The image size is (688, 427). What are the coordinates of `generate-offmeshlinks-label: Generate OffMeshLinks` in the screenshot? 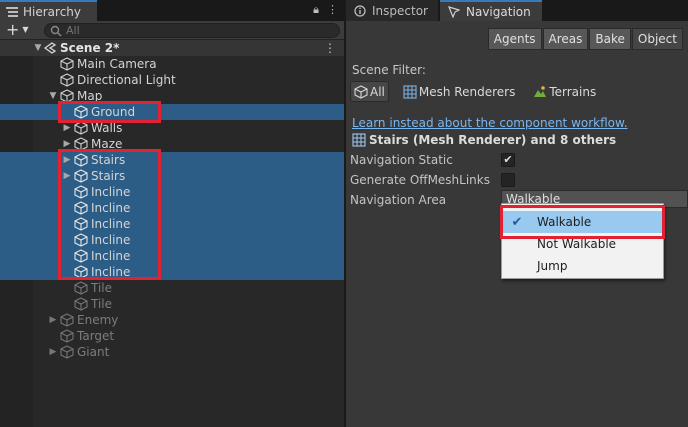 It's located at (420, 180).